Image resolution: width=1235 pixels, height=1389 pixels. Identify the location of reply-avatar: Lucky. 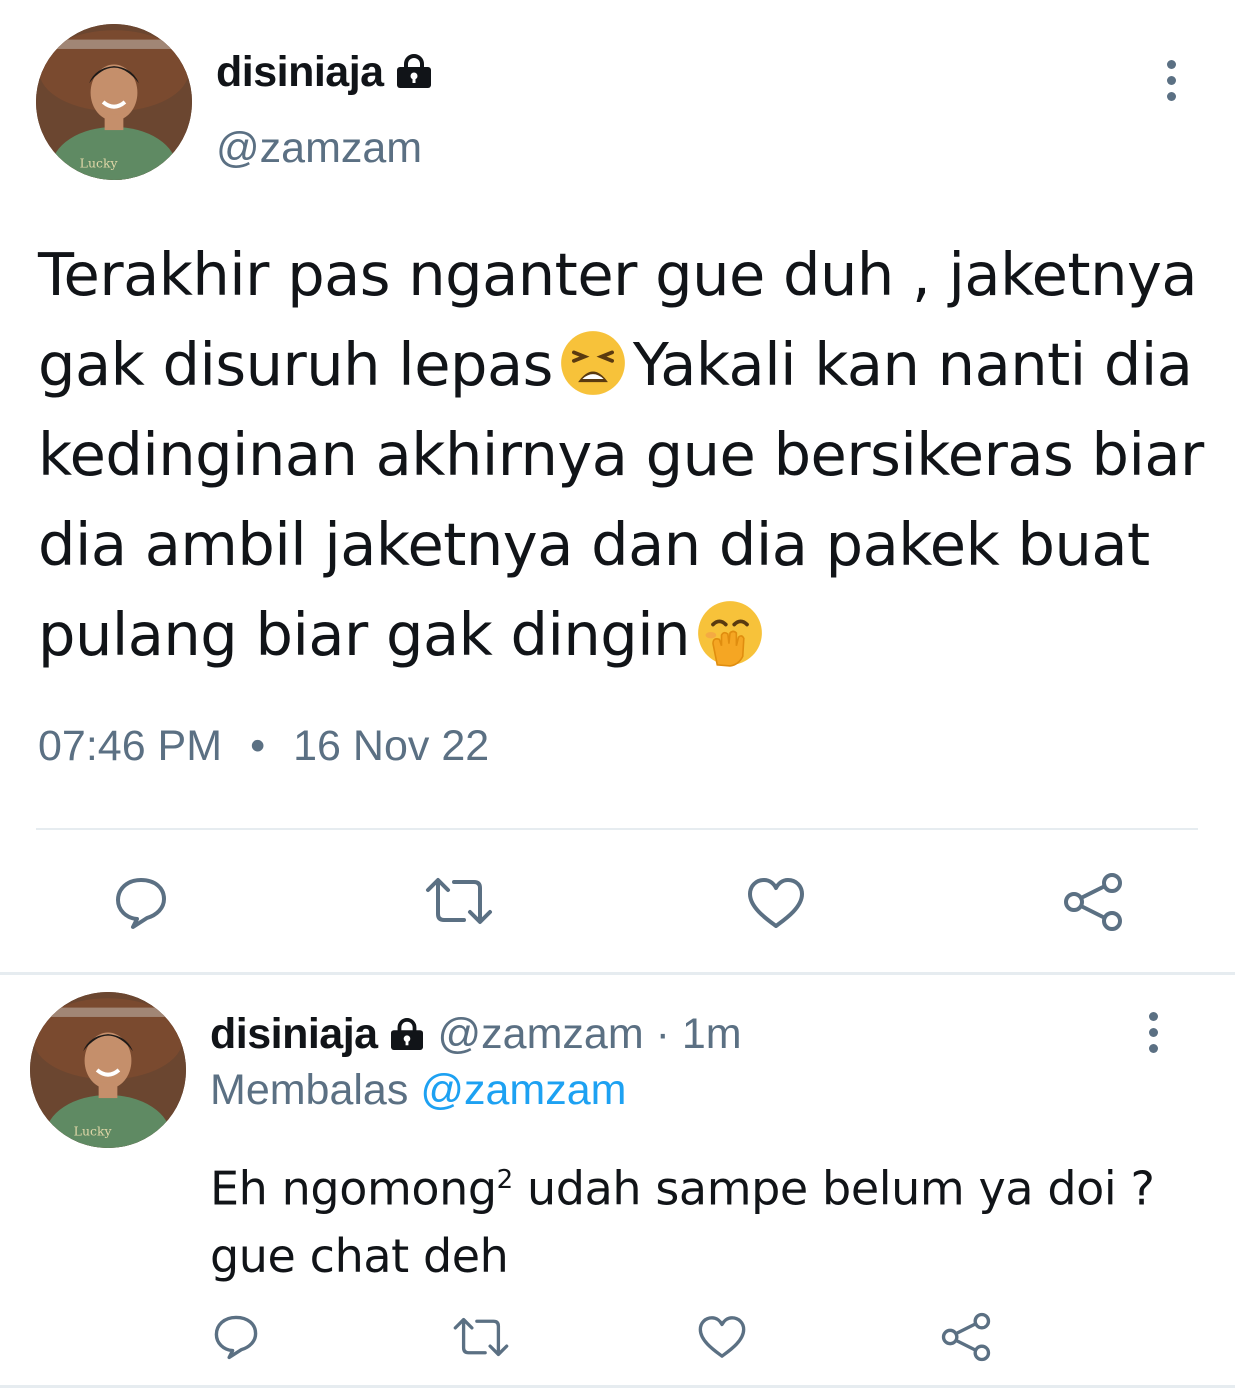
(108, 1070).